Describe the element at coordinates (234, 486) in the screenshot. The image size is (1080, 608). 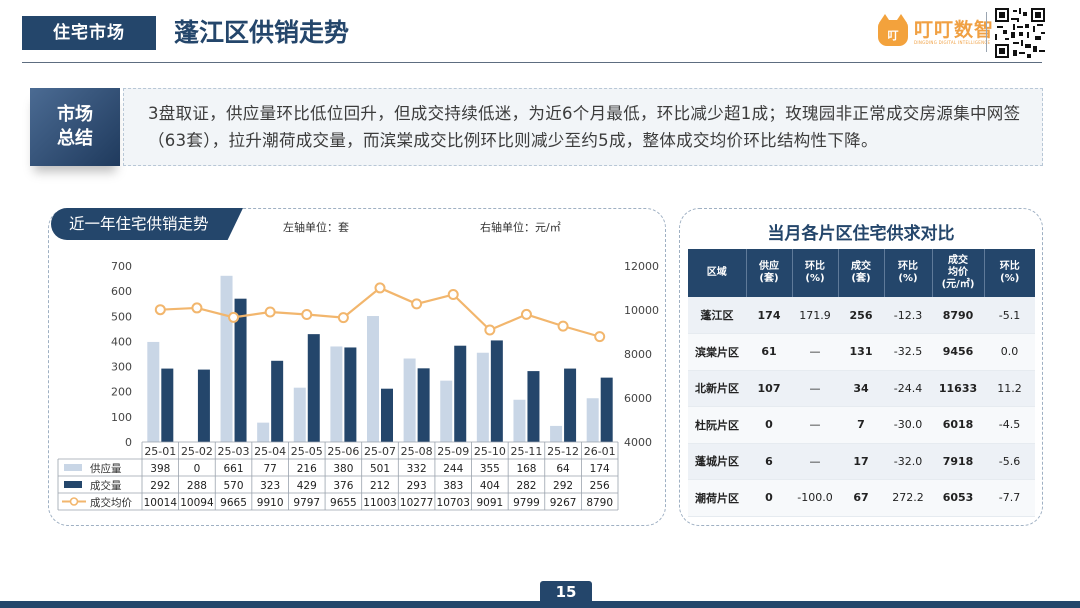
I see `table-value: 570` at that location.